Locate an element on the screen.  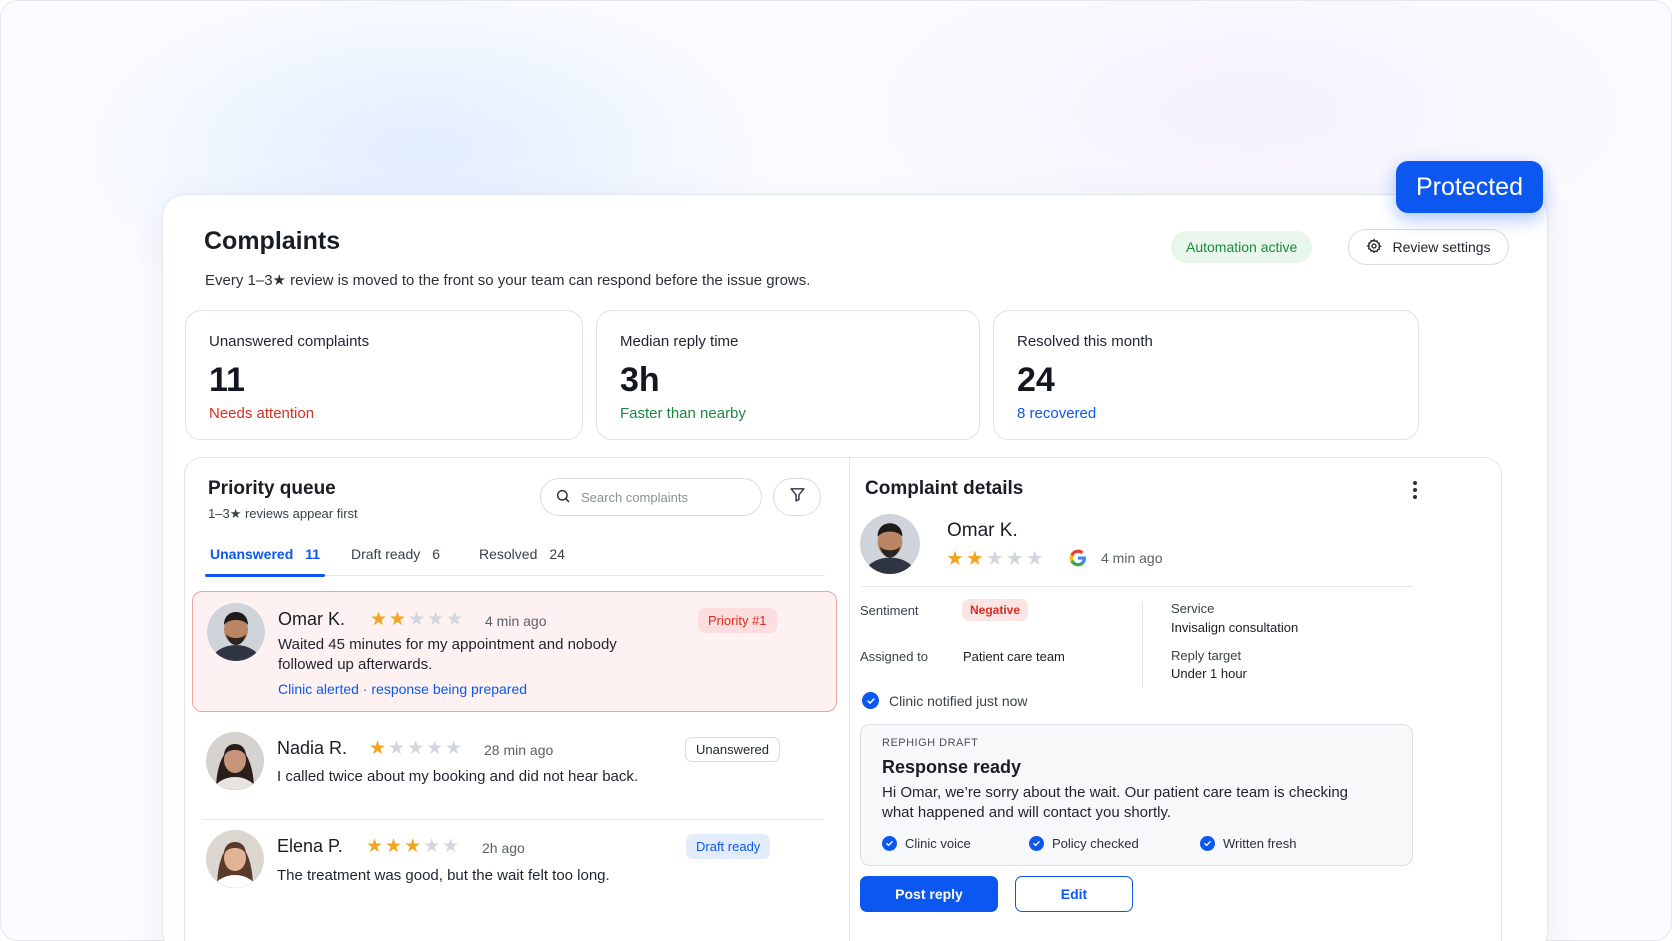
detail-avatar is located at coordinates (890, 544).